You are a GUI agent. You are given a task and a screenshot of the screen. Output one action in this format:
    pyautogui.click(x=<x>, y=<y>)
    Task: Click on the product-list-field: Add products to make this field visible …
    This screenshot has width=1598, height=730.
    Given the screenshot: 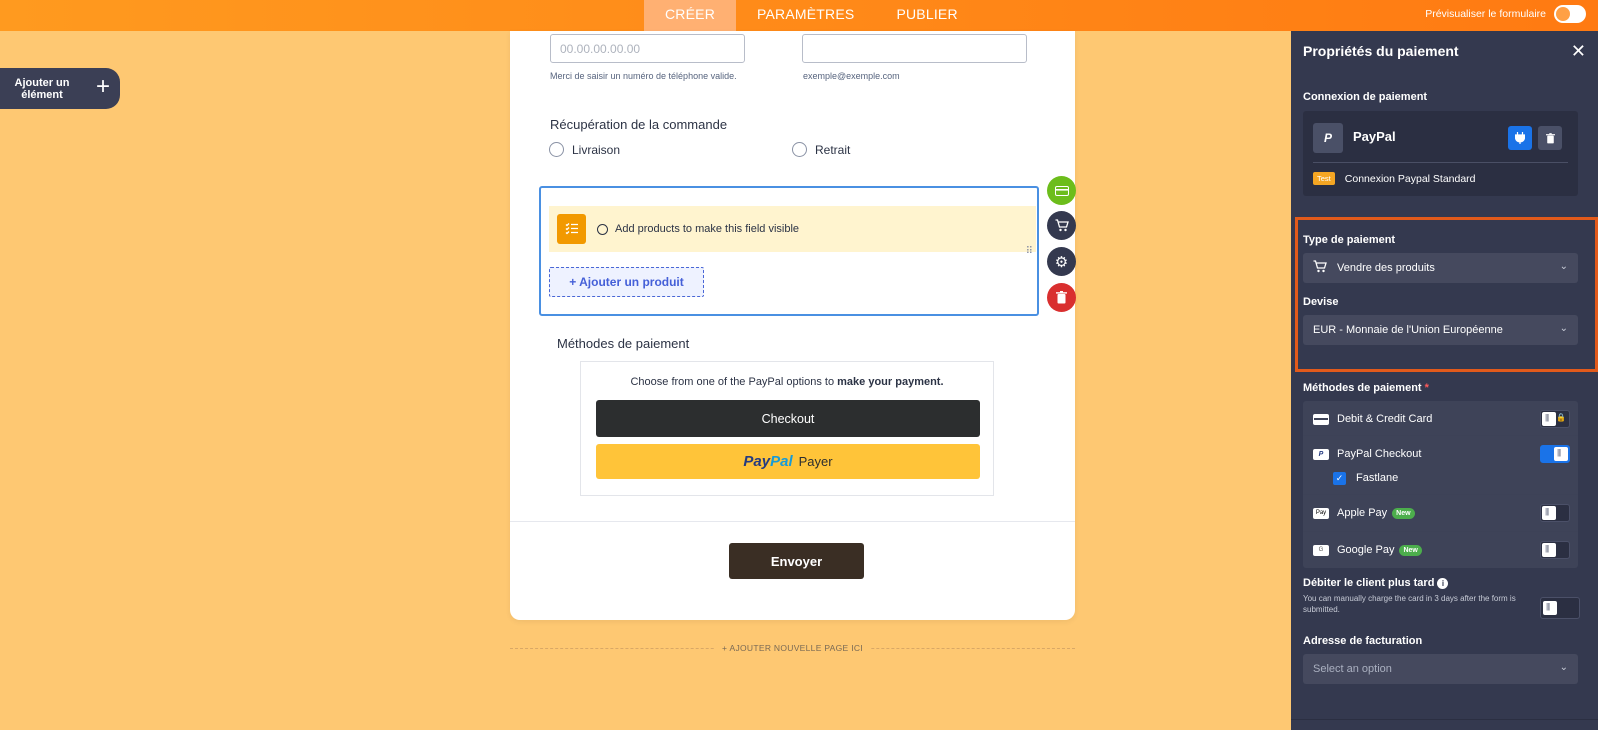 What is the action you would take?
    pyautogui.click(x=789, y=251)
    